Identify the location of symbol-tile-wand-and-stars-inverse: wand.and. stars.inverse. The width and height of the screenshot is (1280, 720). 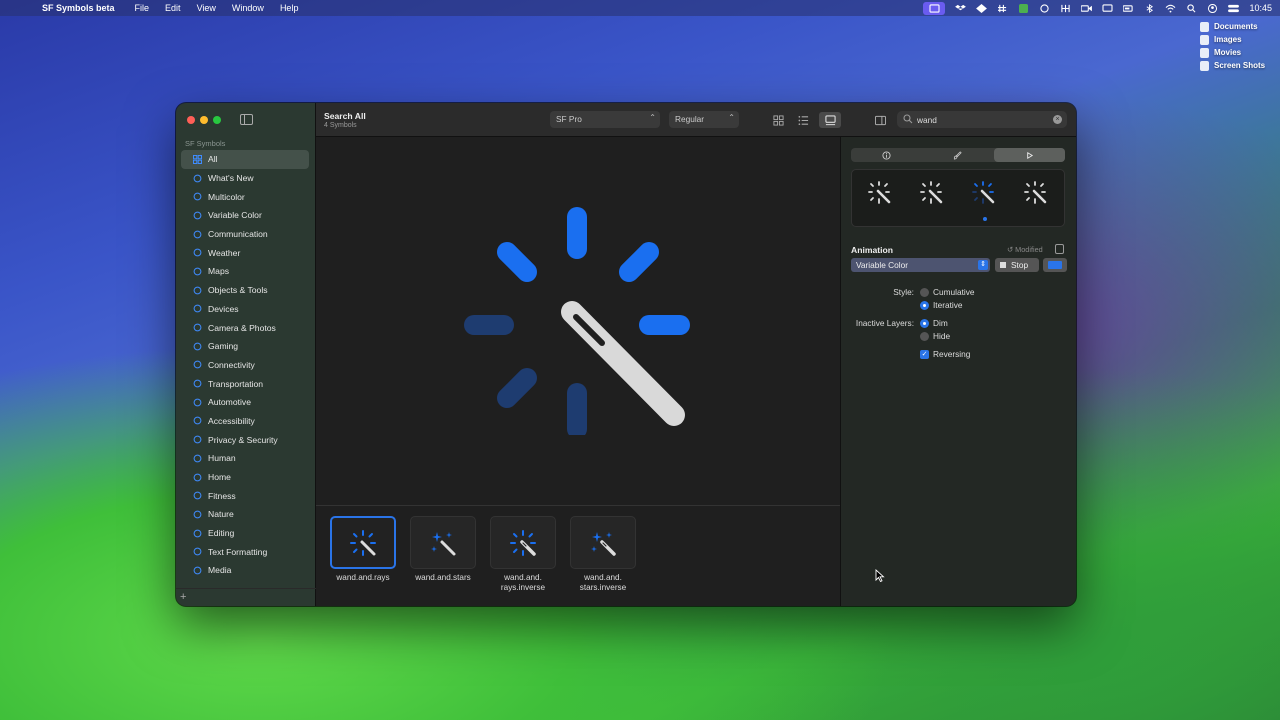
(603, 554).